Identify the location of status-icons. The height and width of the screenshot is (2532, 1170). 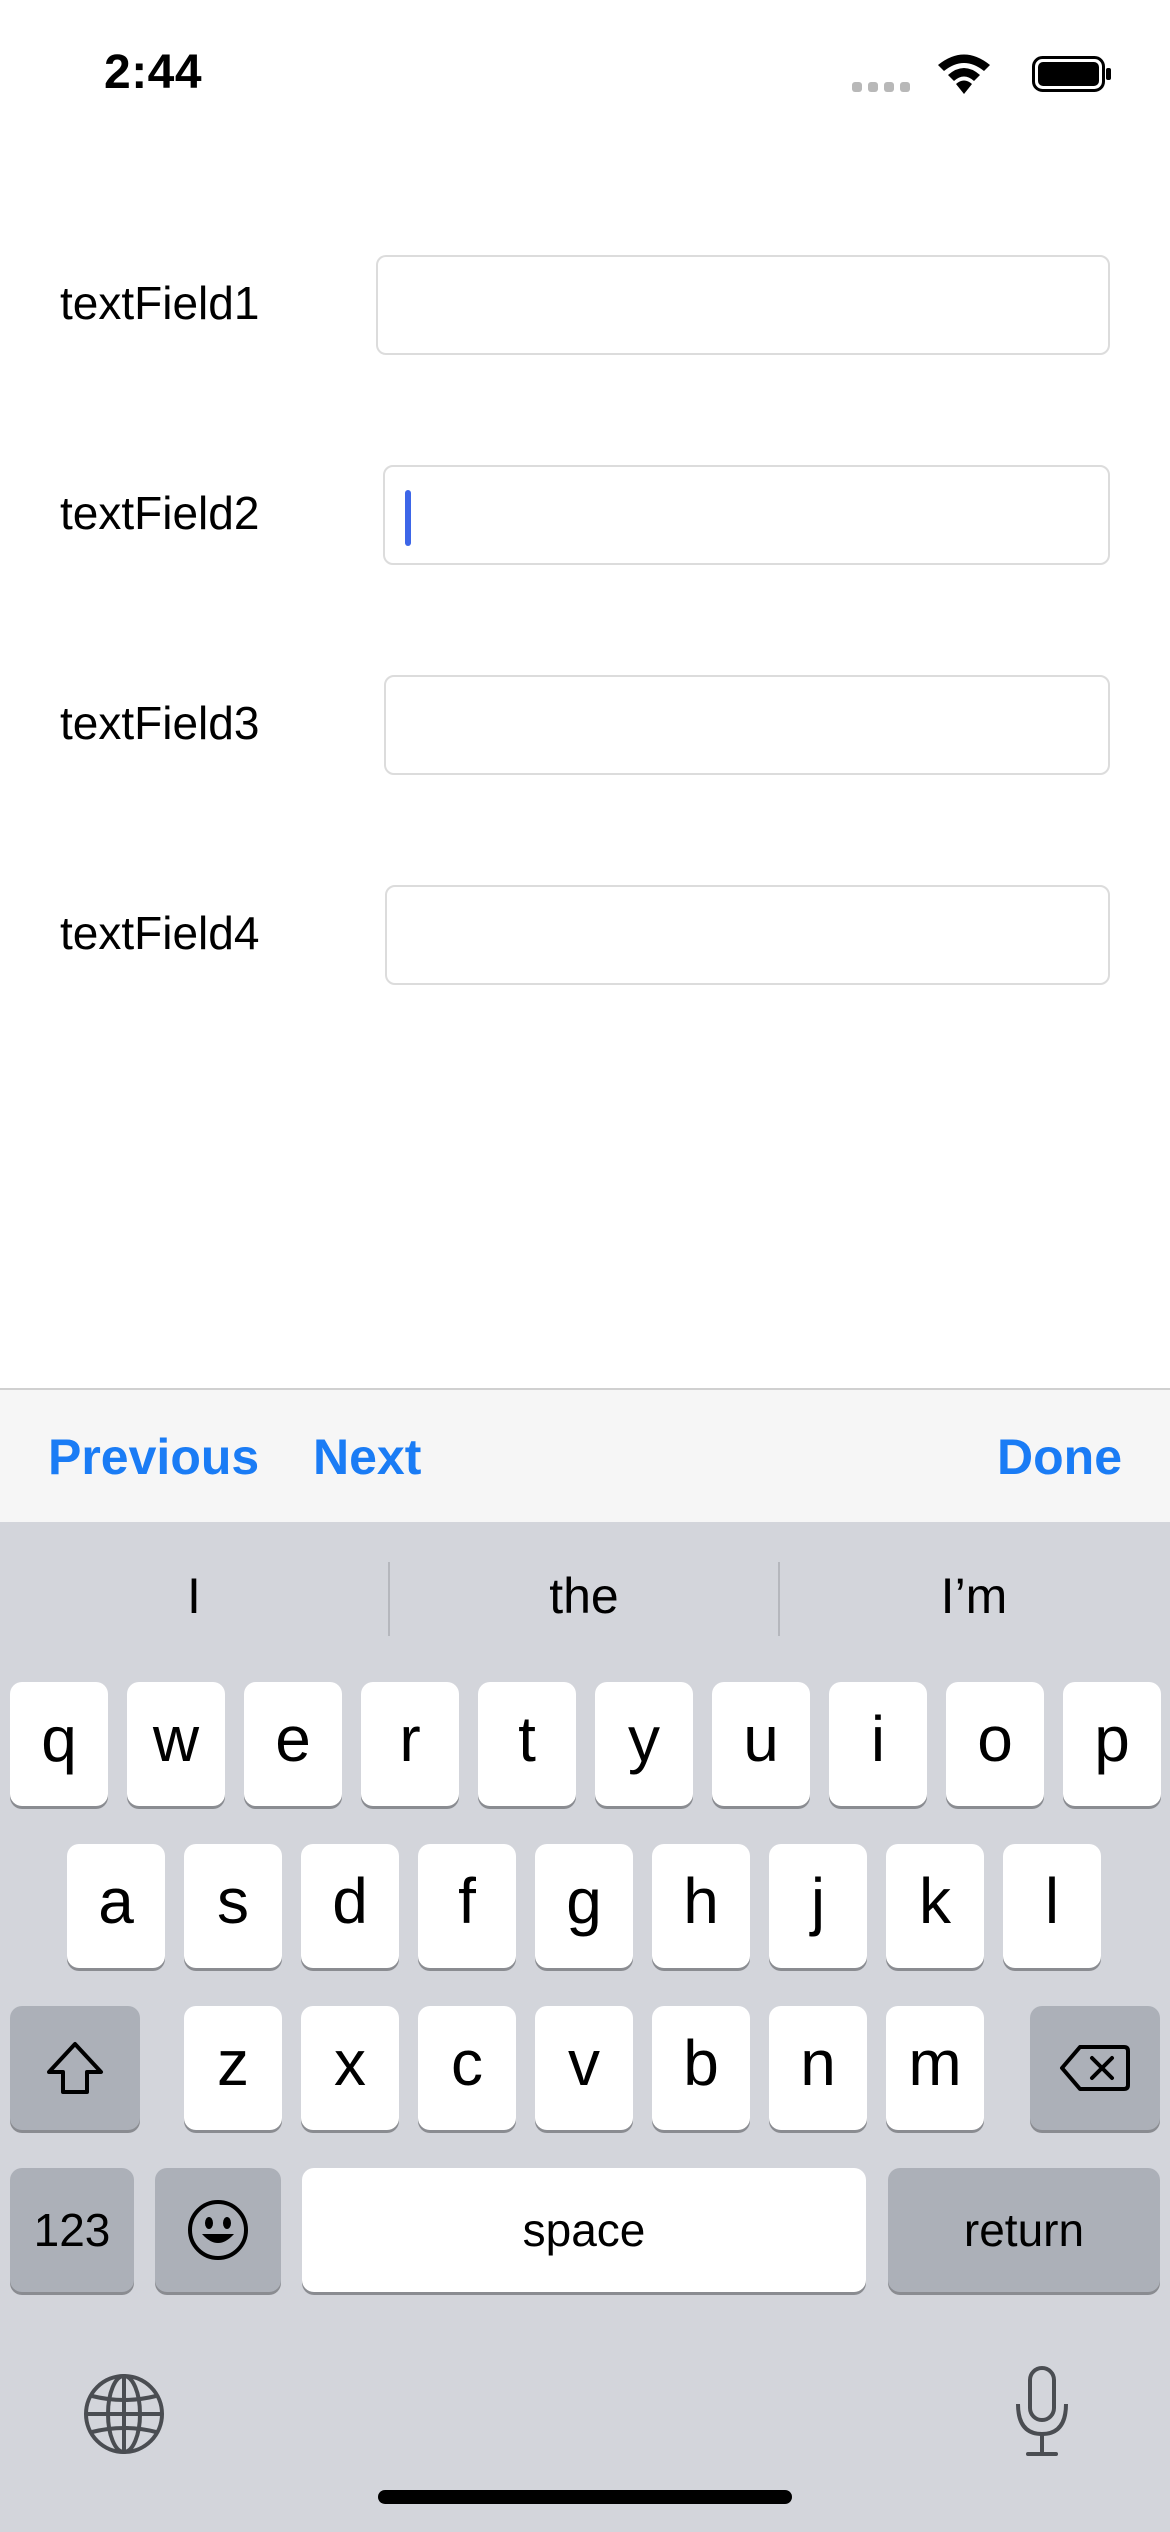
(982, 74).